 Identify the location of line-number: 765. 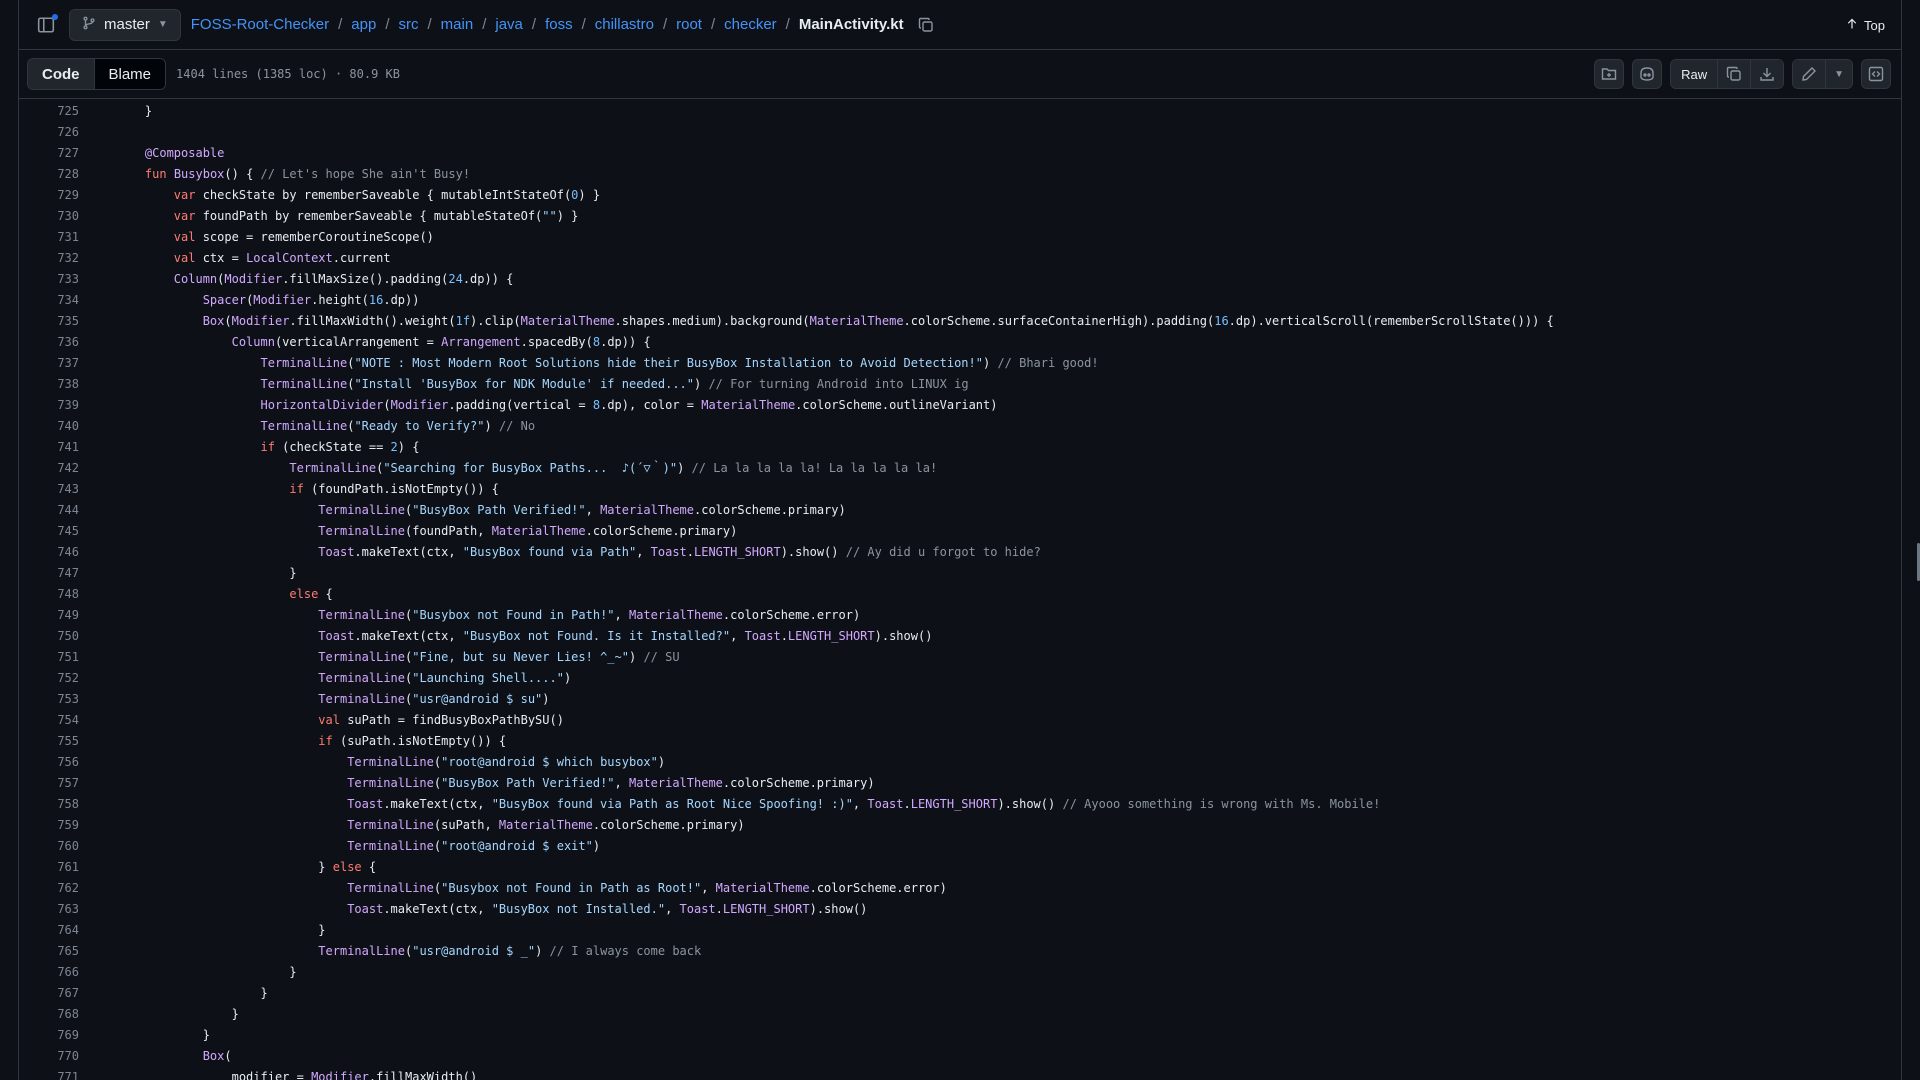
(49, 951).